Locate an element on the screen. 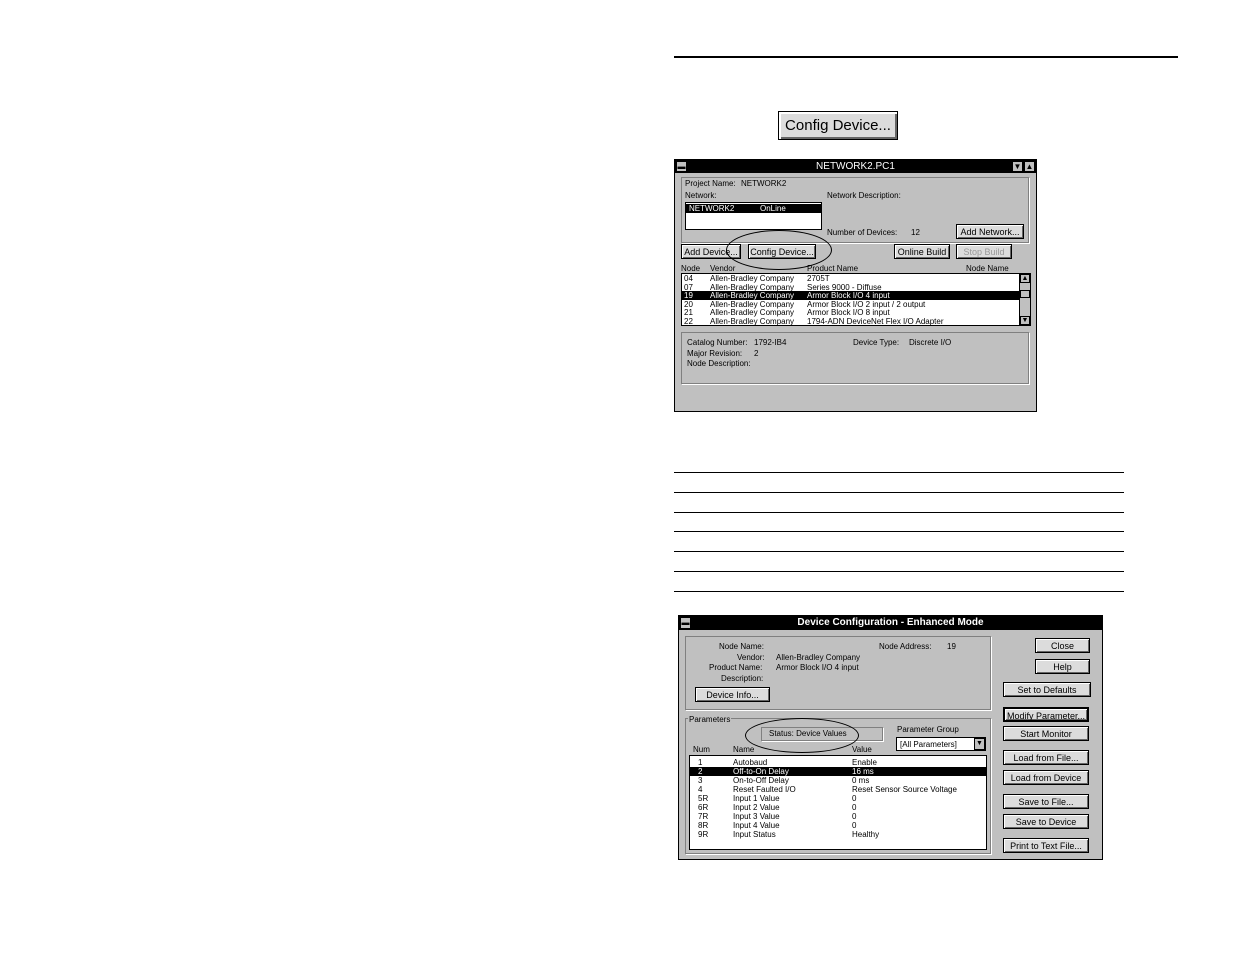  table-row: 6R Input 2 Value 0 is located at coordinates (838, 807).